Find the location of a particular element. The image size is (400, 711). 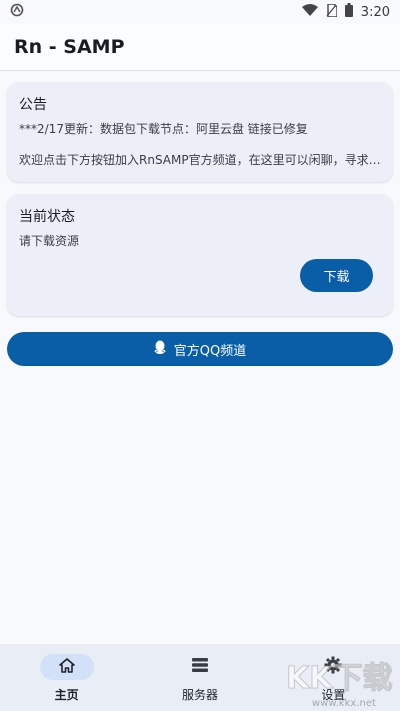

qq-penguin-icon is located at coordinates (160, 349).